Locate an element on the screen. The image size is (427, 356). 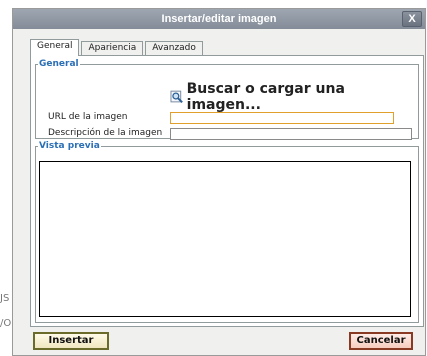
description-label: Descripción de la imagen is located at coordinates (105, 133).